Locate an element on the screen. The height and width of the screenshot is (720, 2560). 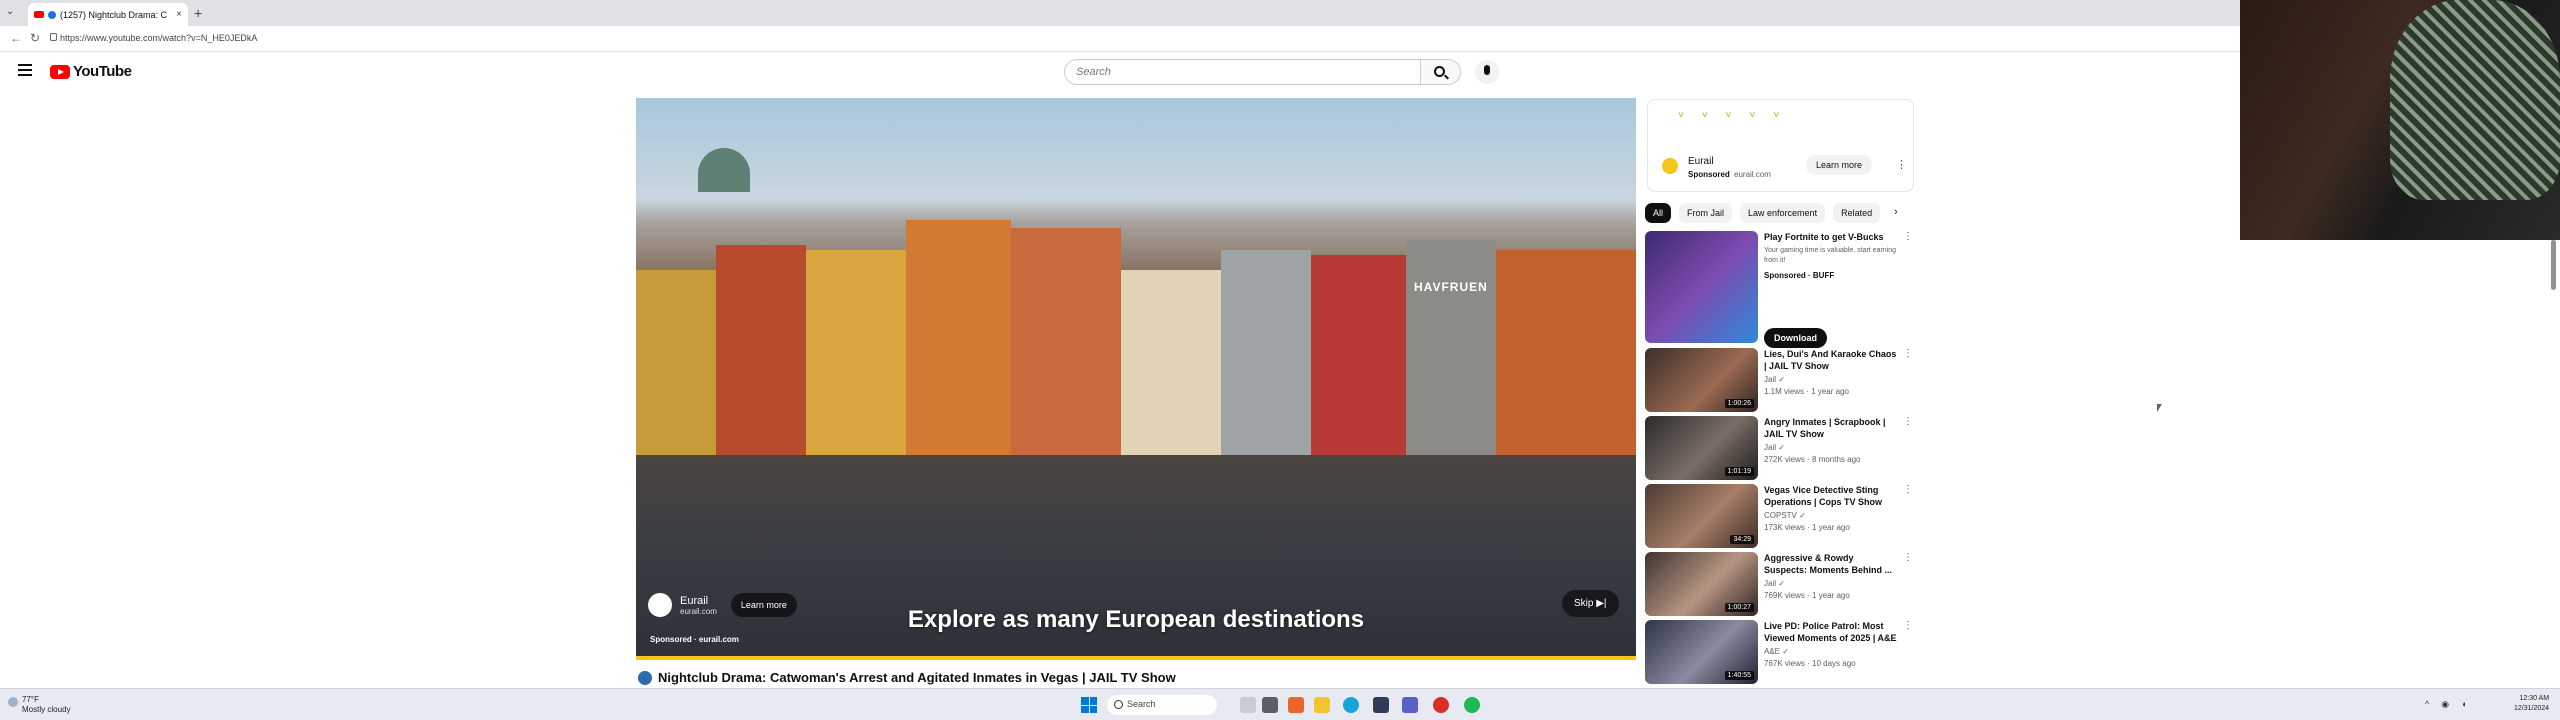
chip-from-jail: From Jail is located at coordinates (1706, 213).